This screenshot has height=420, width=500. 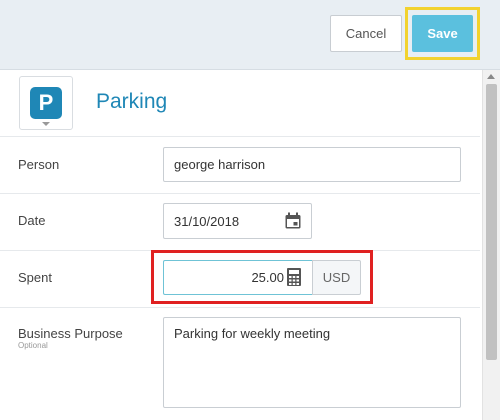 What do you see at coordinates (312, 164) in the screenshot?
I see `person-field: george harrison` at bounding box center [312, 164].